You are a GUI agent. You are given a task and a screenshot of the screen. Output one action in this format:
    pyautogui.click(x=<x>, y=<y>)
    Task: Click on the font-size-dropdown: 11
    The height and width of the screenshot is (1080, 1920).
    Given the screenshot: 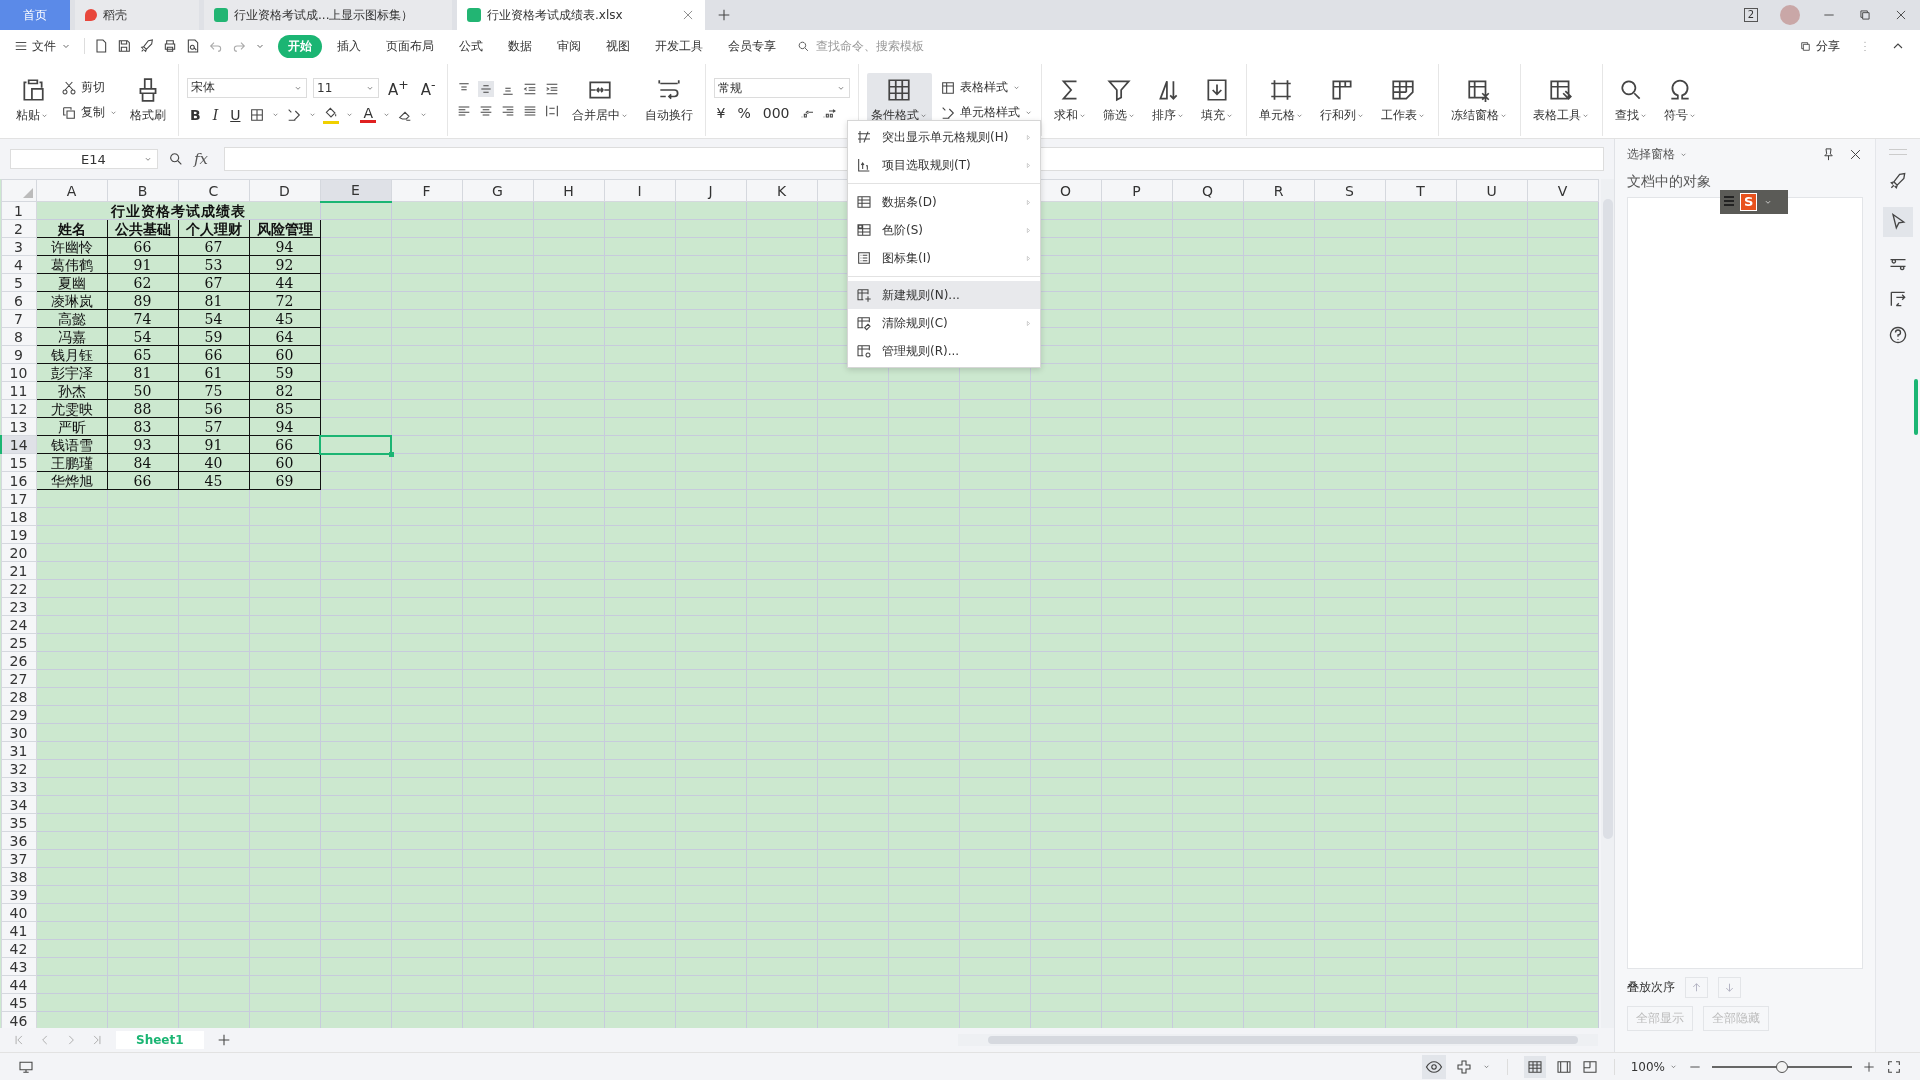 What is the action you would take?
    pyautogui.click(x=346, y=87)
    